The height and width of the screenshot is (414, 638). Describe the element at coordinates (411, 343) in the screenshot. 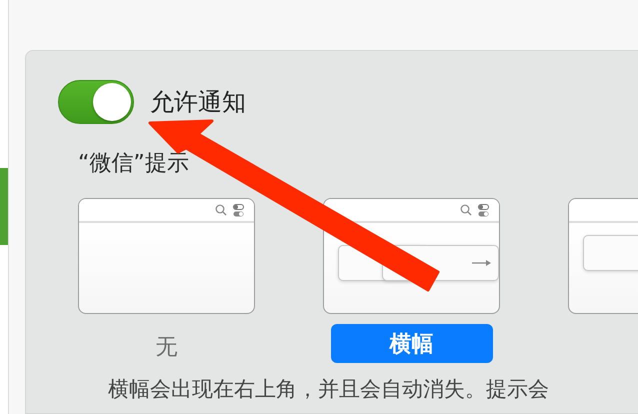

I see `style-option: 横幅` at that location.